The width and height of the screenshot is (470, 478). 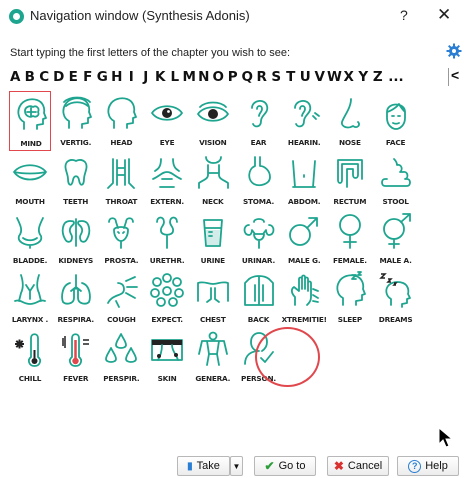 I want to click on letter-h: H, so click(x=117, y=77).